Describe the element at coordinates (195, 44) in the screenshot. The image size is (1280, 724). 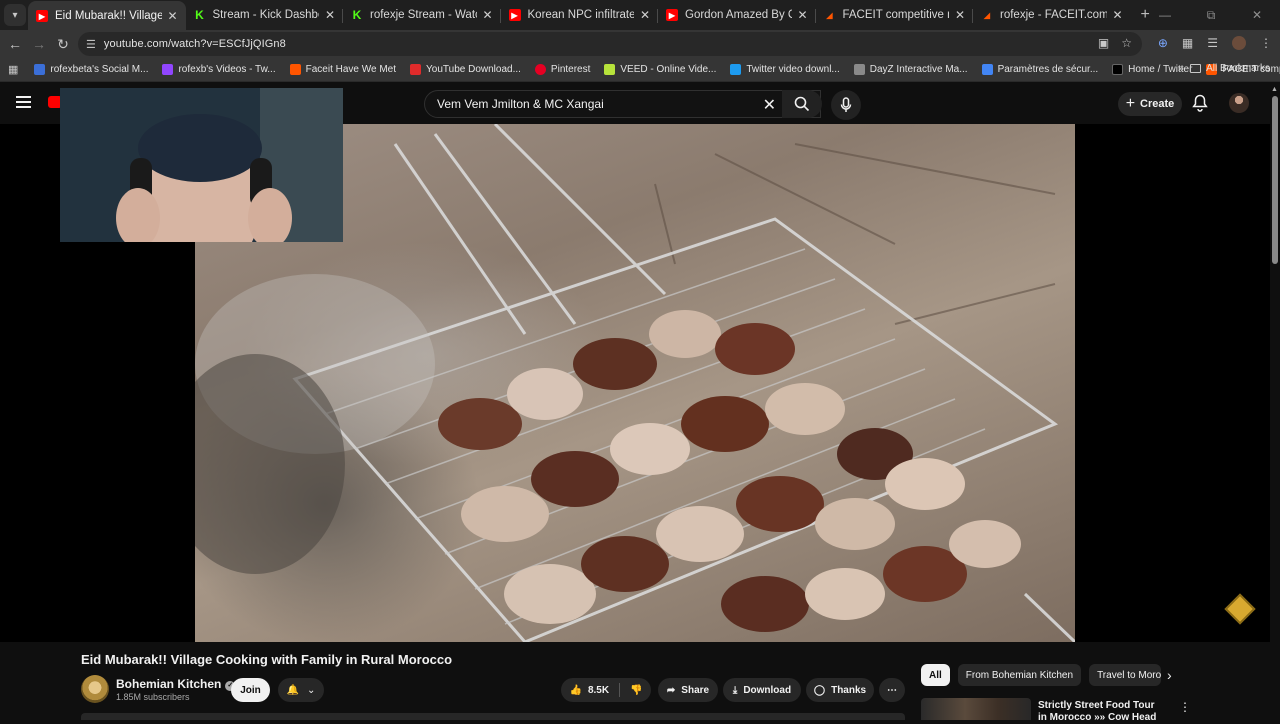
I see `url-text: youtube.com/watch?v=ESCfJjQIGn8` at that location.